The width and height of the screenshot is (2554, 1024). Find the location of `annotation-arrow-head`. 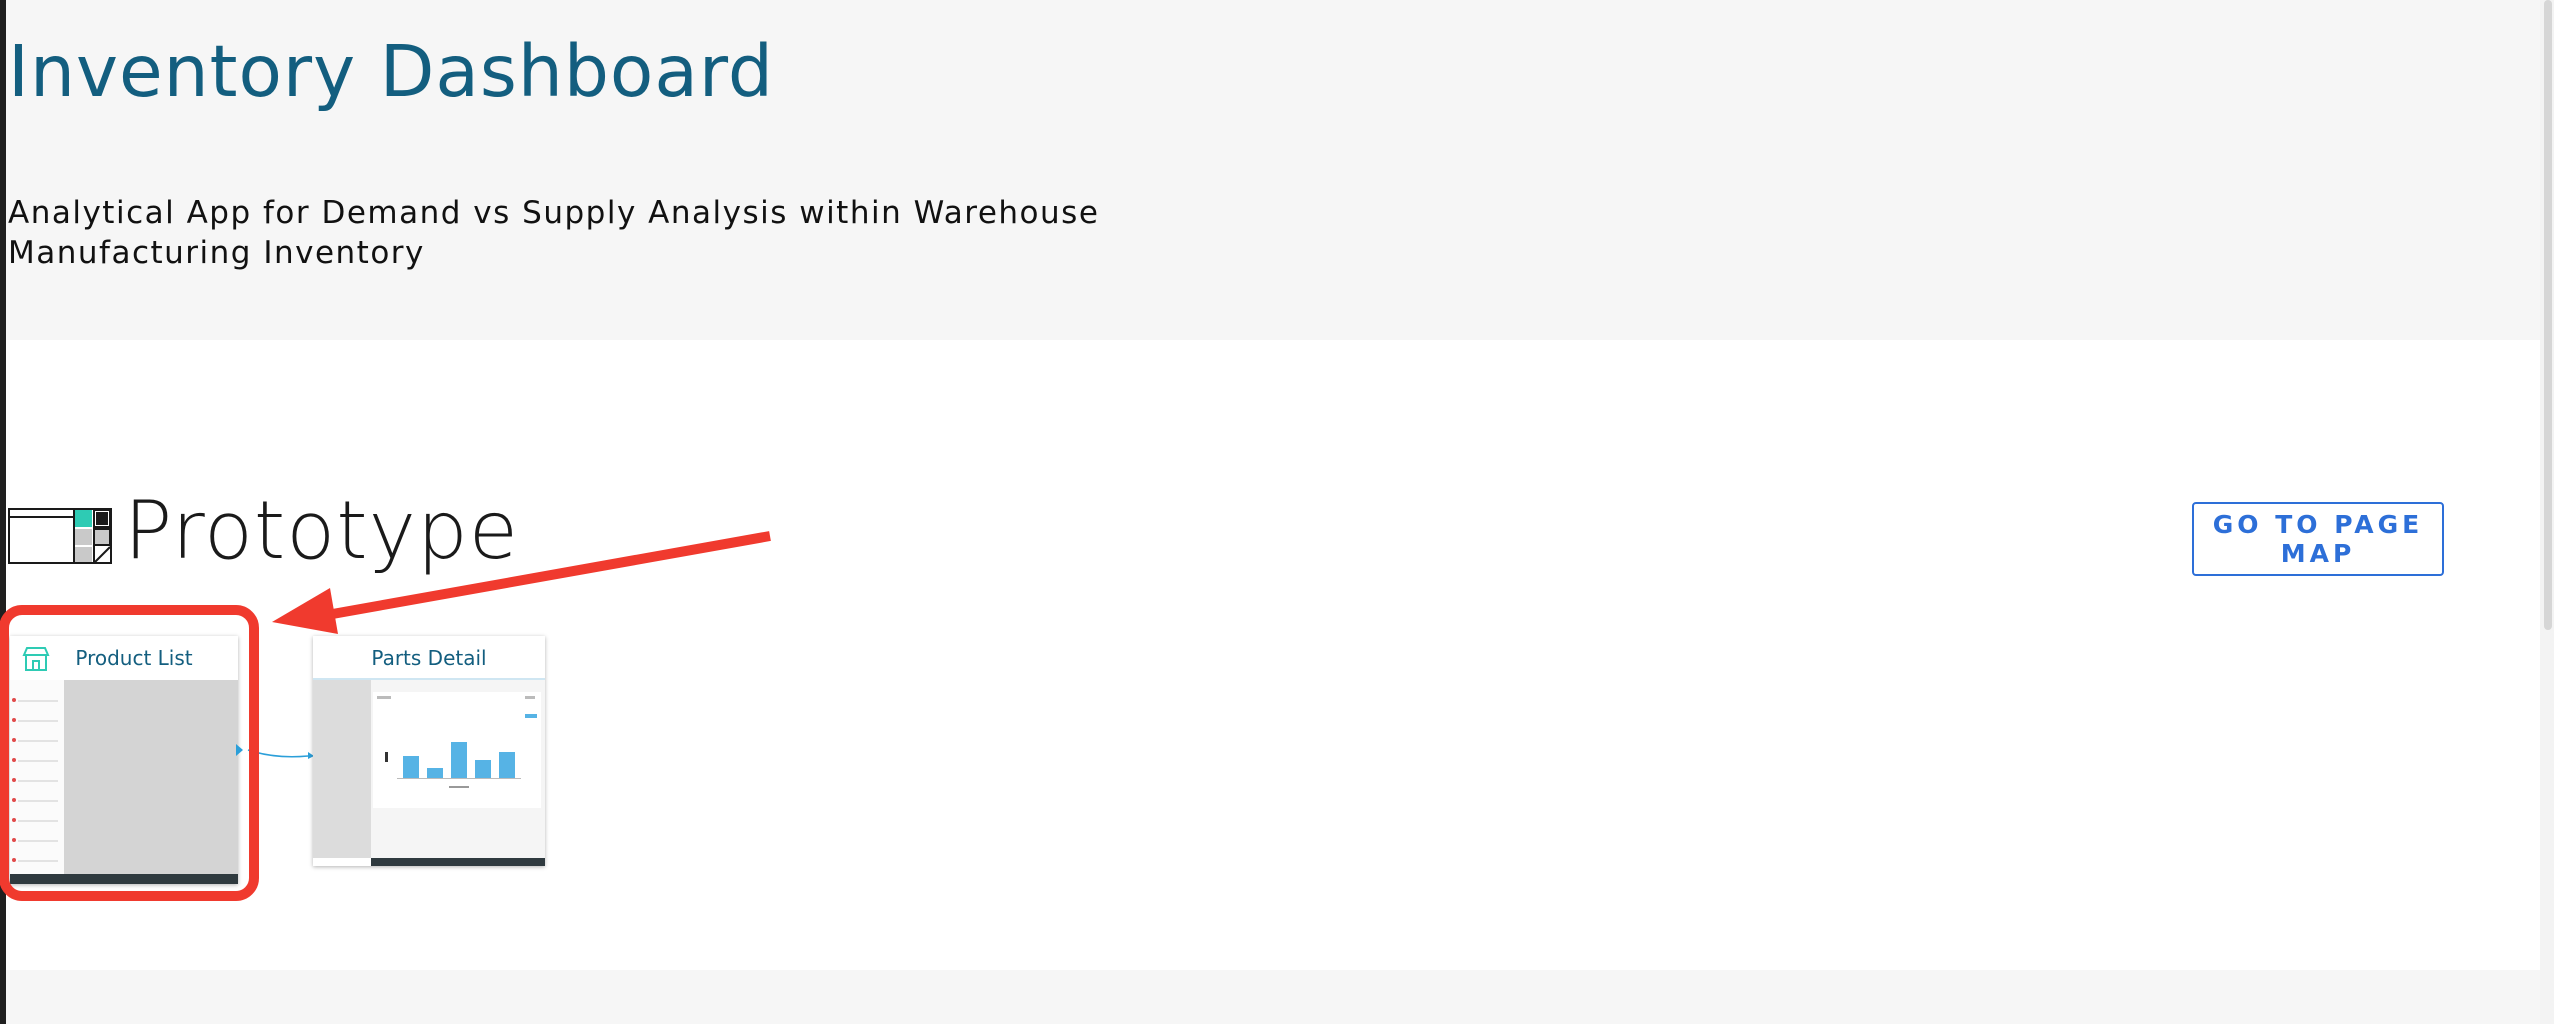

annotation-arrow-head is located at coordinates (305, 611).